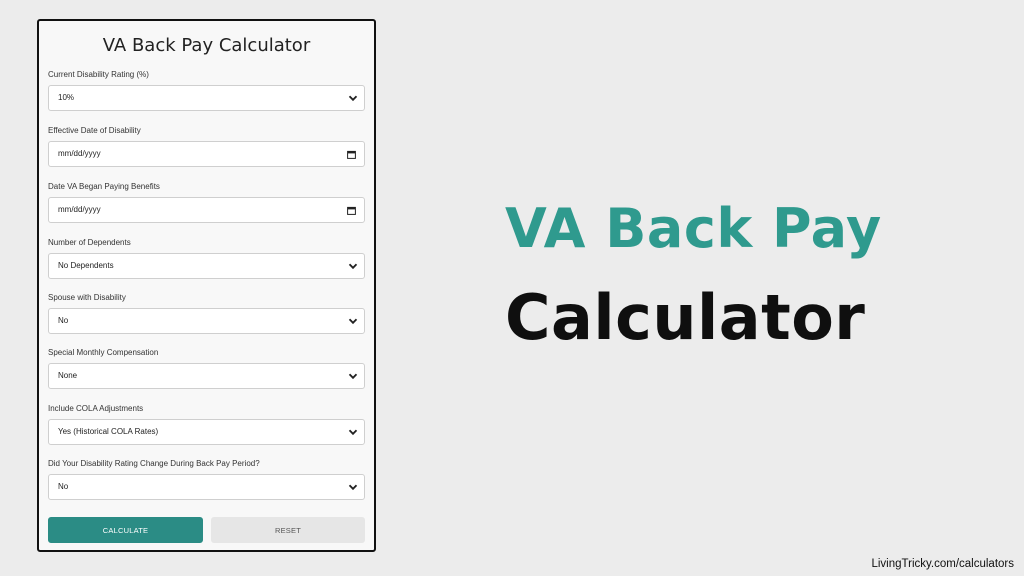  I want to click on reset-button: RESET, so click(288, 530).